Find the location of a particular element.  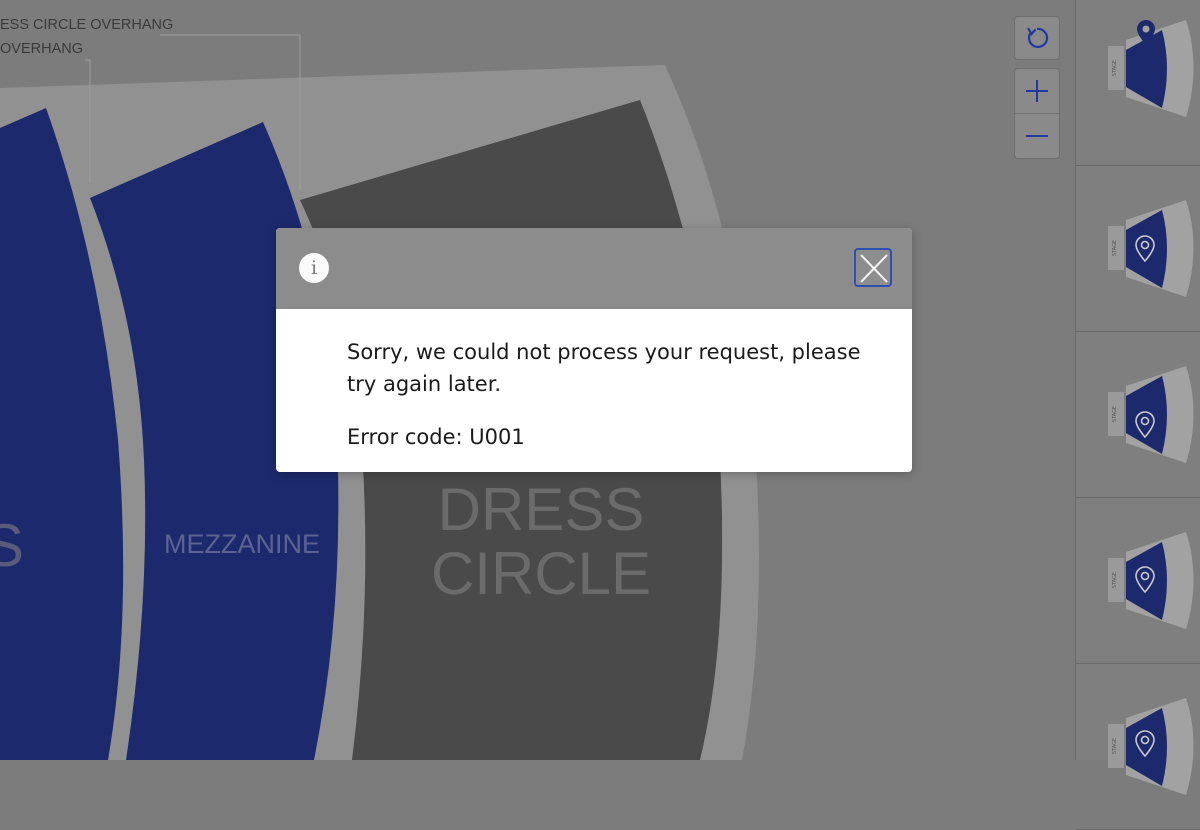

section-thumbnails-sidebar: STAGE STAGE STAGE STAGE STAGE is located at coordinates (1137, 415).